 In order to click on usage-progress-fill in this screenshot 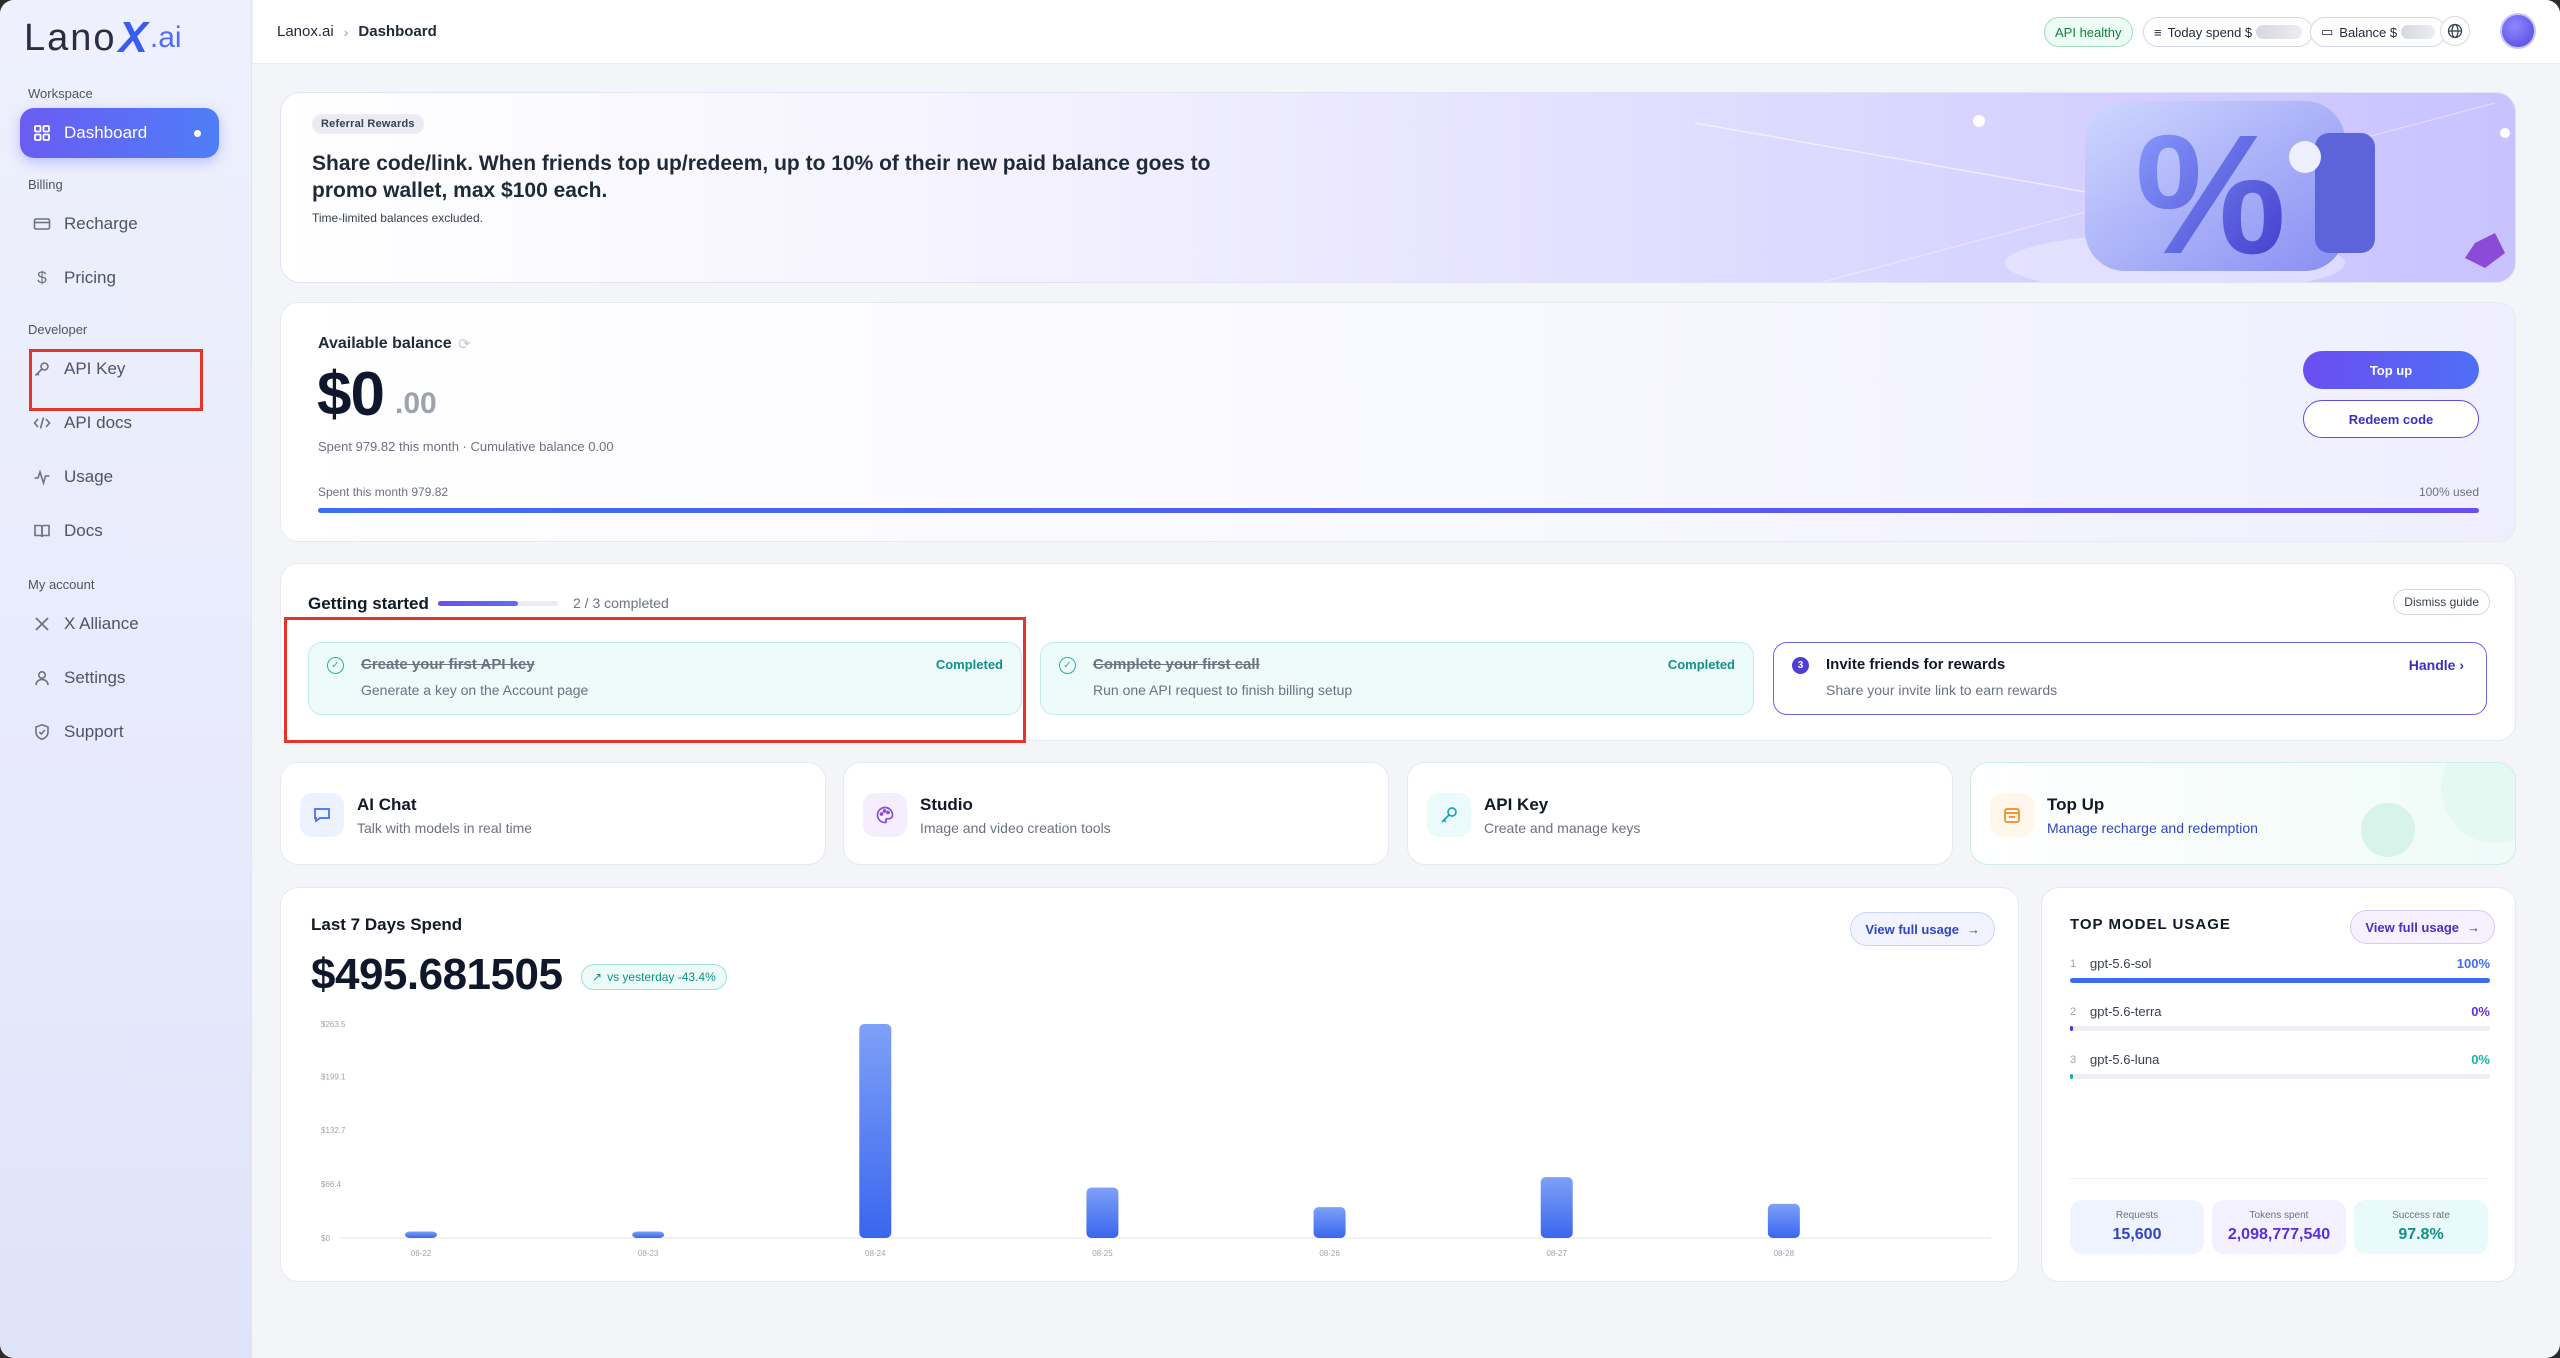, I will do `click(1398, 510)`.